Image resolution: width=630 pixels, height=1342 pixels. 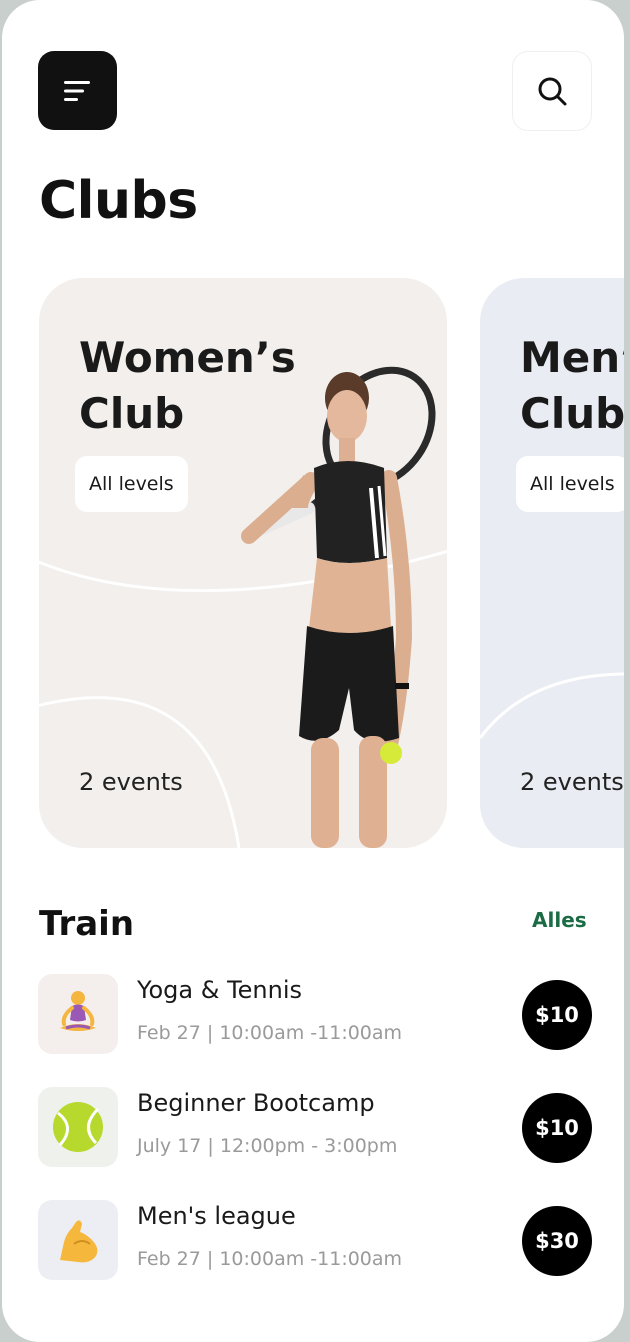 What do you see at coordinates (216, 1216) in the screenshot?
I see `train-item-name: Men's league` at bounding box center [216, 1216].